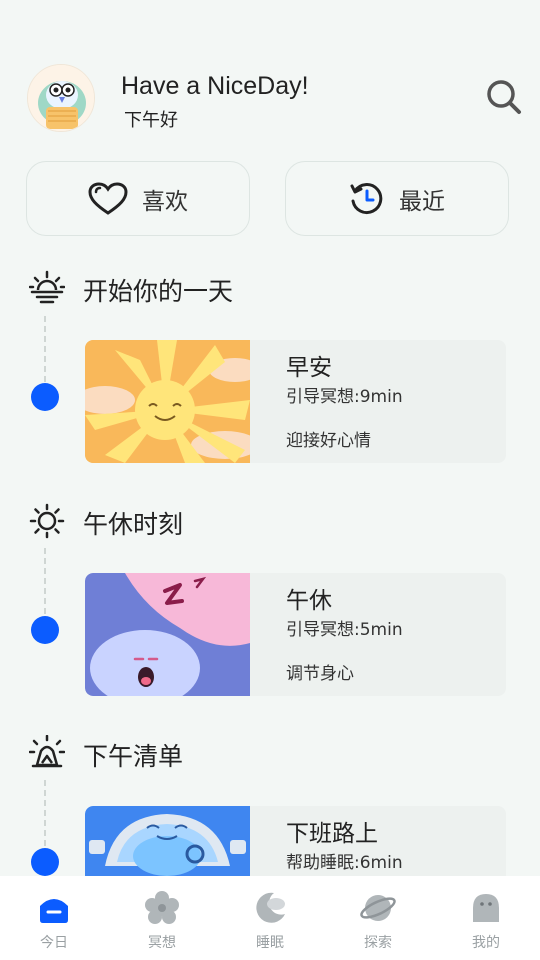  Describe the element at coordinates (133, 756) in the screenshot. I see `section-title-afternoon: 下午清单` at that location.